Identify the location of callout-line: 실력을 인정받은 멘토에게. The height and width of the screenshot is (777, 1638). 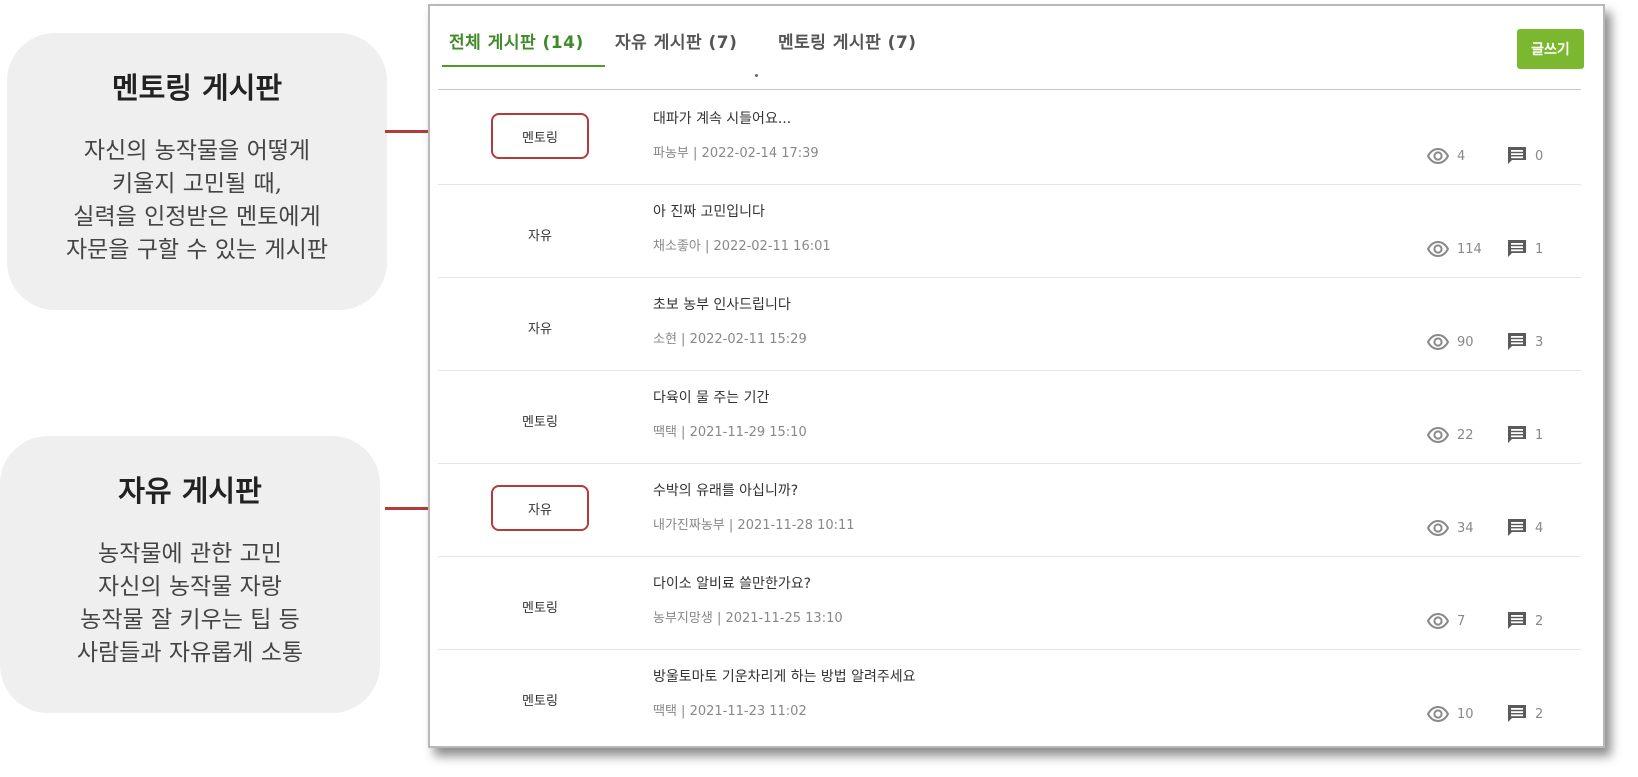
(197, 217).